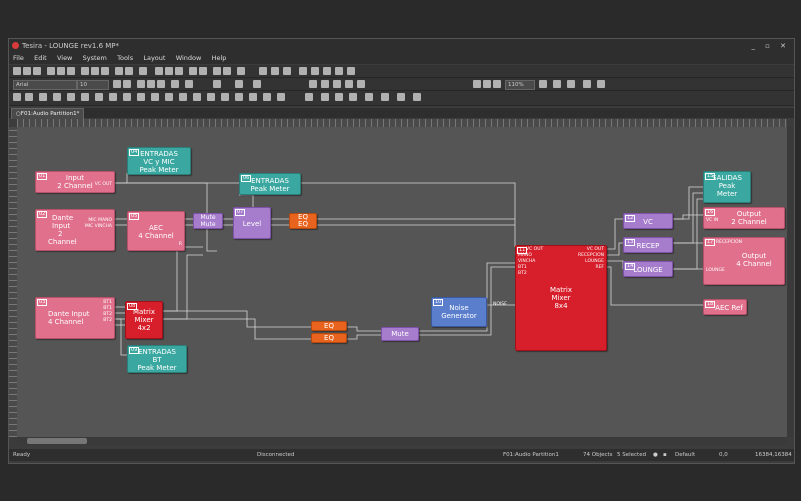  What do you see at coordinates (744, 218) in the screenshot?
I see `output-2ch-block: 16 Output 2 Channel VC IN` at bounding box center [744, 218].